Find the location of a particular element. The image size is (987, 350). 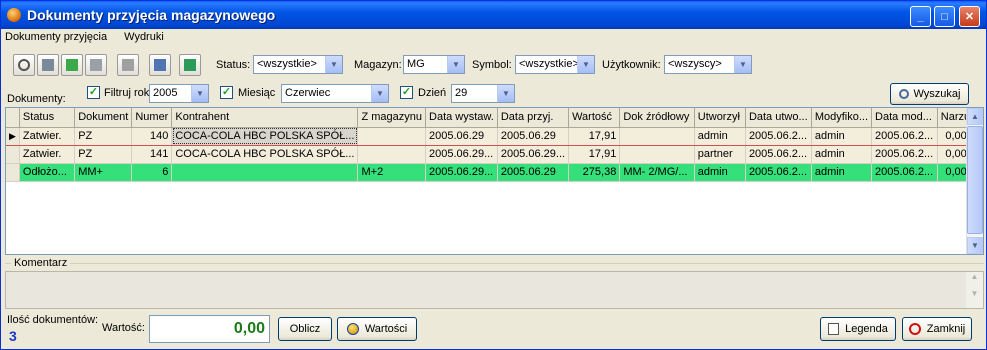

wartosci-button: Wartości is located at coordinates (377, 329).